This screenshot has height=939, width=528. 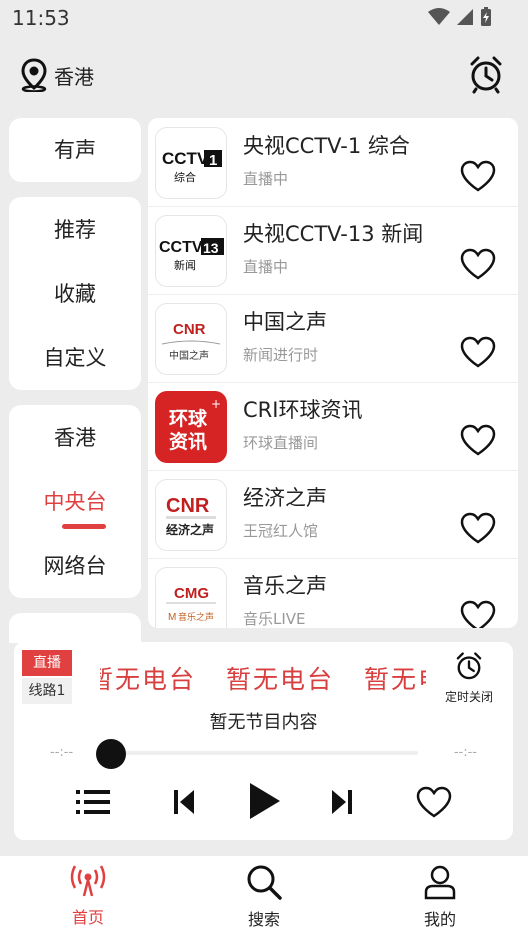 What do you see at coordinates (62, 752) in the screenshot?
I see `current-time: --:--` at bounding box center [62, 752].